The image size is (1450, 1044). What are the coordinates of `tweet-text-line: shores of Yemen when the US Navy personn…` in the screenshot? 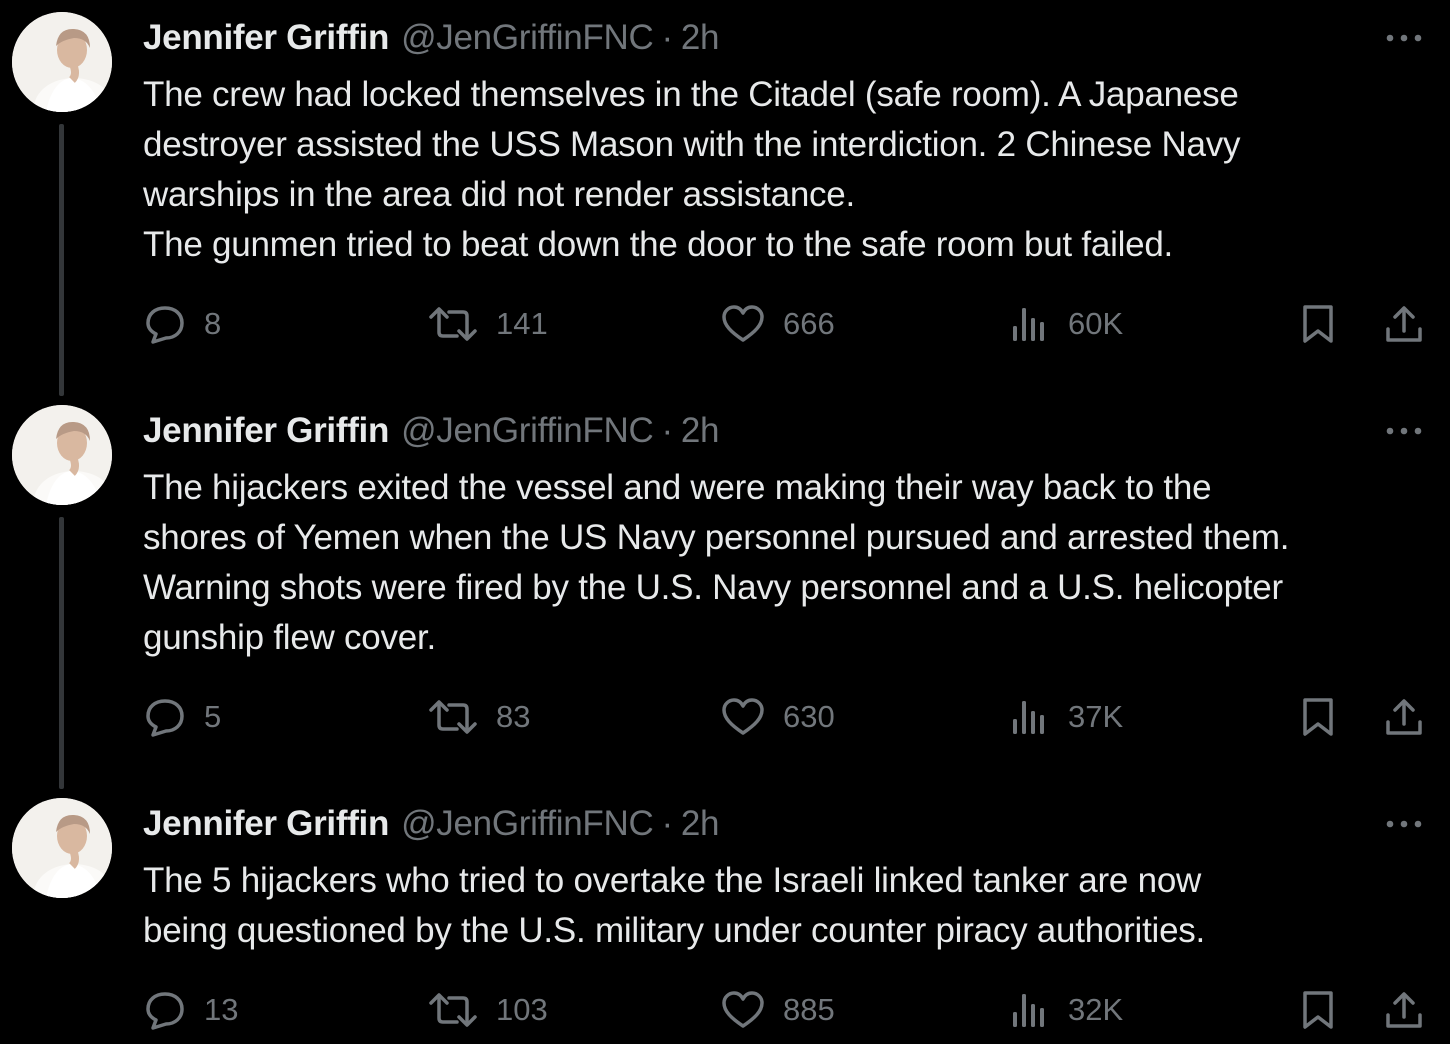 It's located at (716, 537).